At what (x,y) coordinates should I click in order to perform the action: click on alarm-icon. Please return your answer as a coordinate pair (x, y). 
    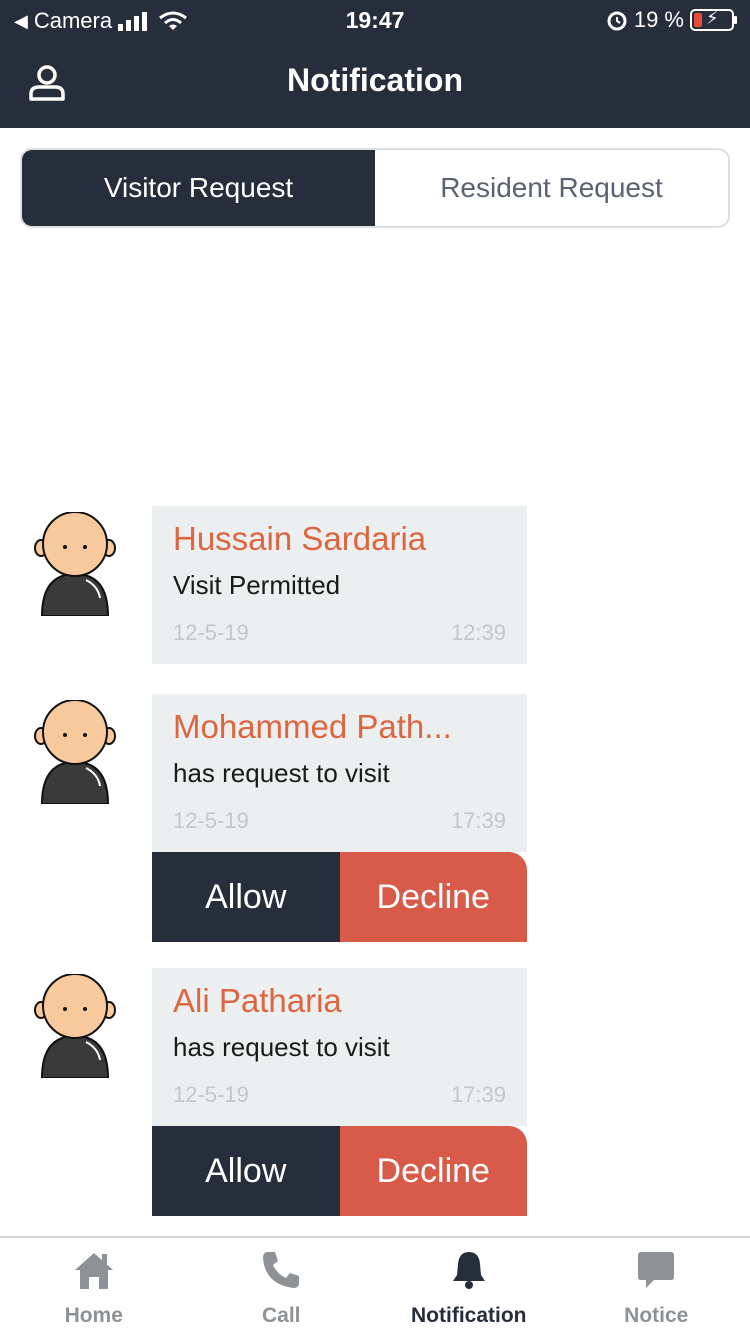
    Looking at the image, I should click on (617, 21).